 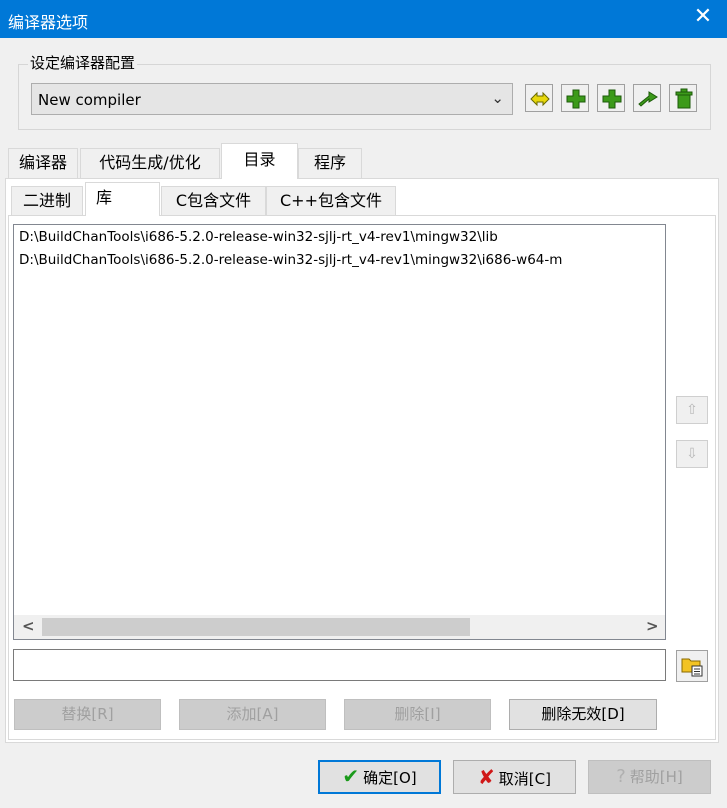 I want to click on ok-button: ✔ 确定[O], so click(x=379, y=777).